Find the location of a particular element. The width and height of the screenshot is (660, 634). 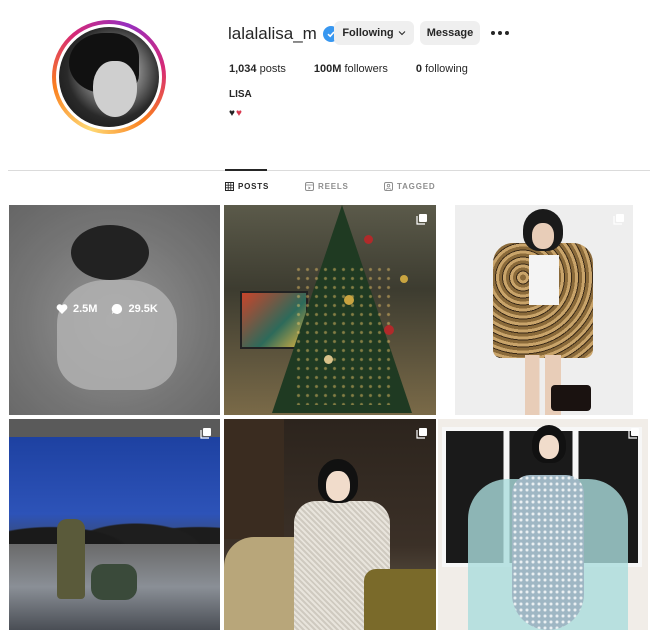

post-wood-panel is located at coordinates (254, 479).